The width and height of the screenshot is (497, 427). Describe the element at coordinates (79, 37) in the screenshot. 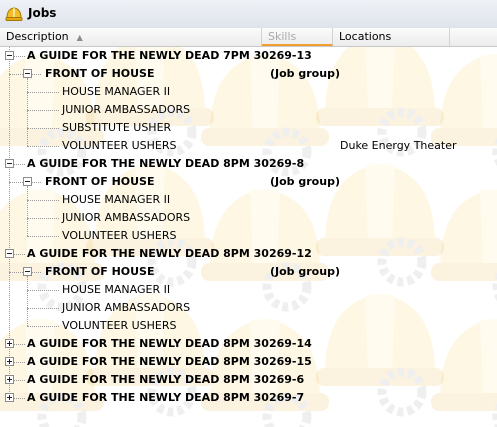

I see `sort-ascending-icon: ▲` at that location.